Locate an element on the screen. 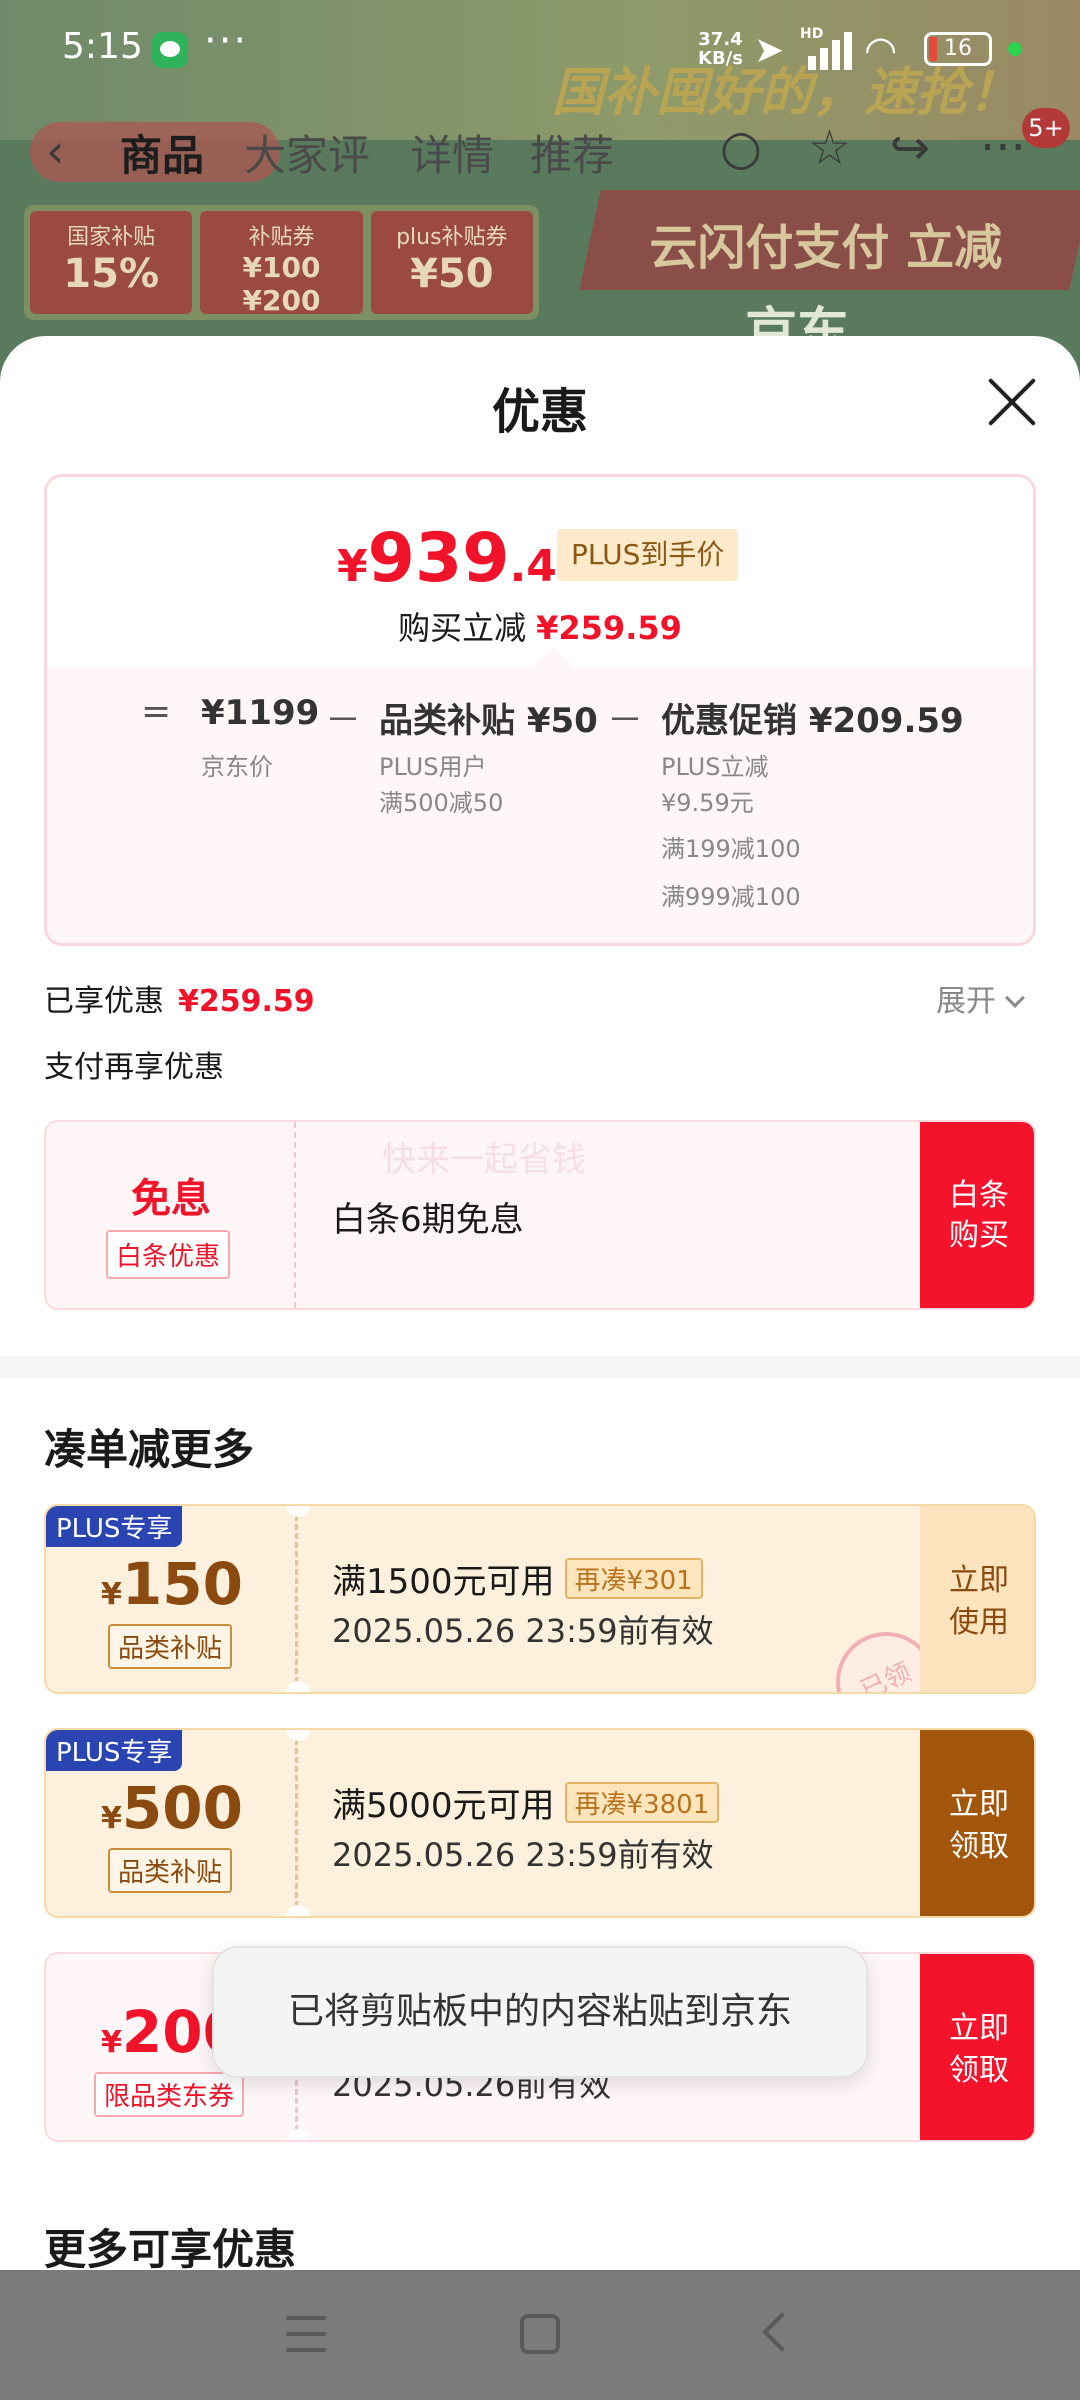  coupon-left: PLUS专享 ¥150 品类补贴 is located at coordinates (172, 1599).